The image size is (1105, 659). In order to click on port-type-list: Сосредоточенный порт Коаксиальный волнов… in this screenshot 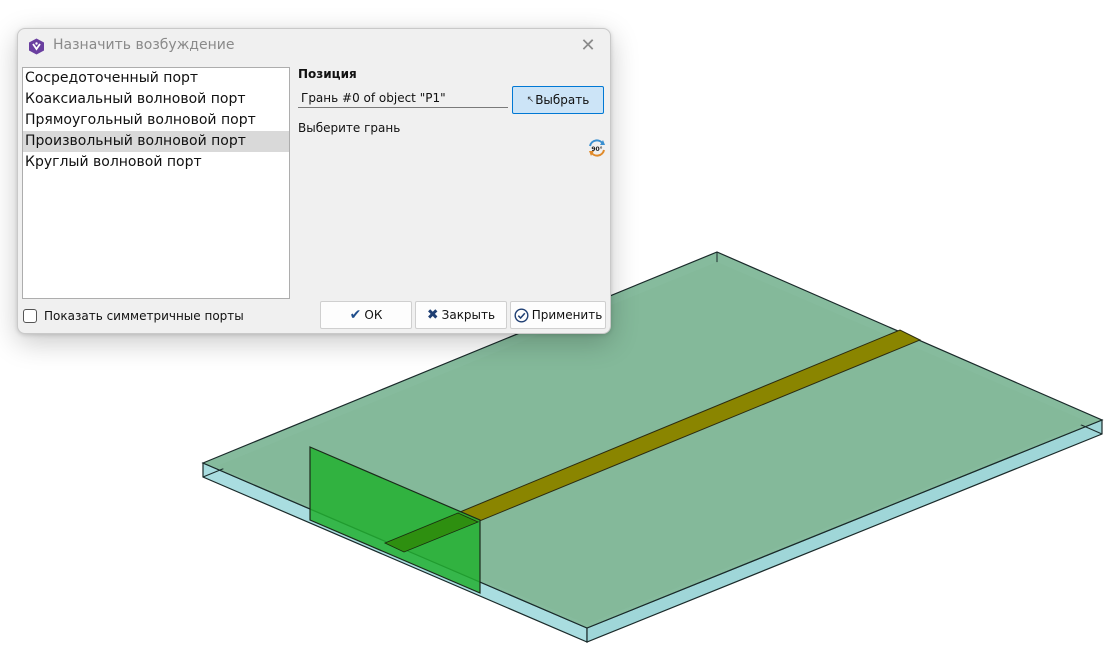, I will do `click(156, 183)`.